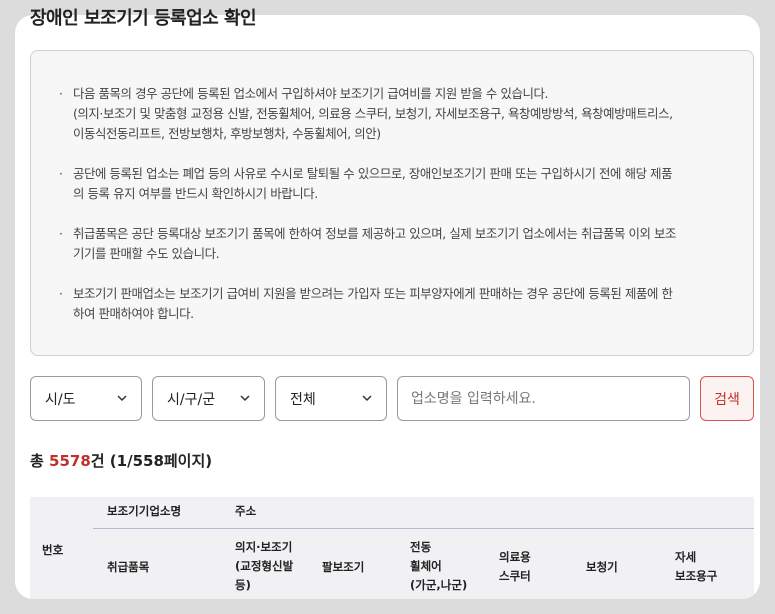  I want to click on result-summary: 총 5578건 (1/558페이지), so click(121, 460).